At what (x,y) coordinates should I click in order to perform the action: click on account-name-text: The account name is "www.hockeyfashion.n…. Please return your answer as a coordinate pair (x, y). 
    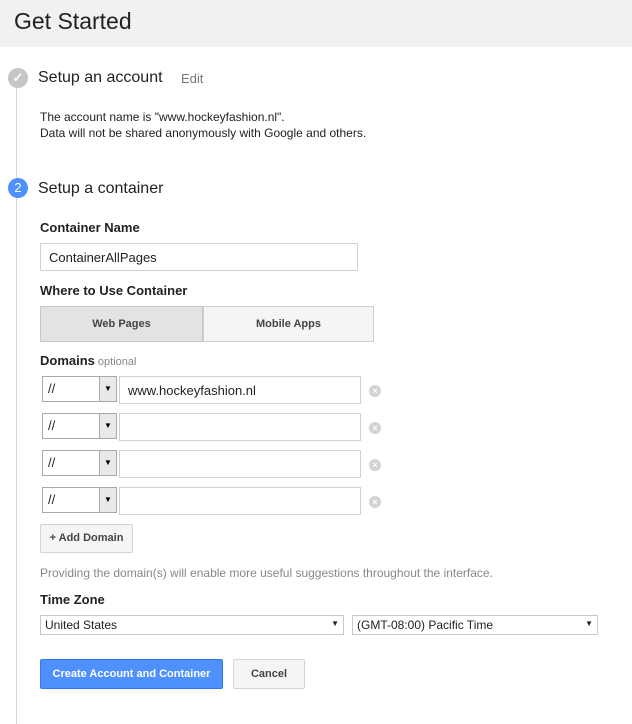
    Looking at the image, I should click on (162, 117).